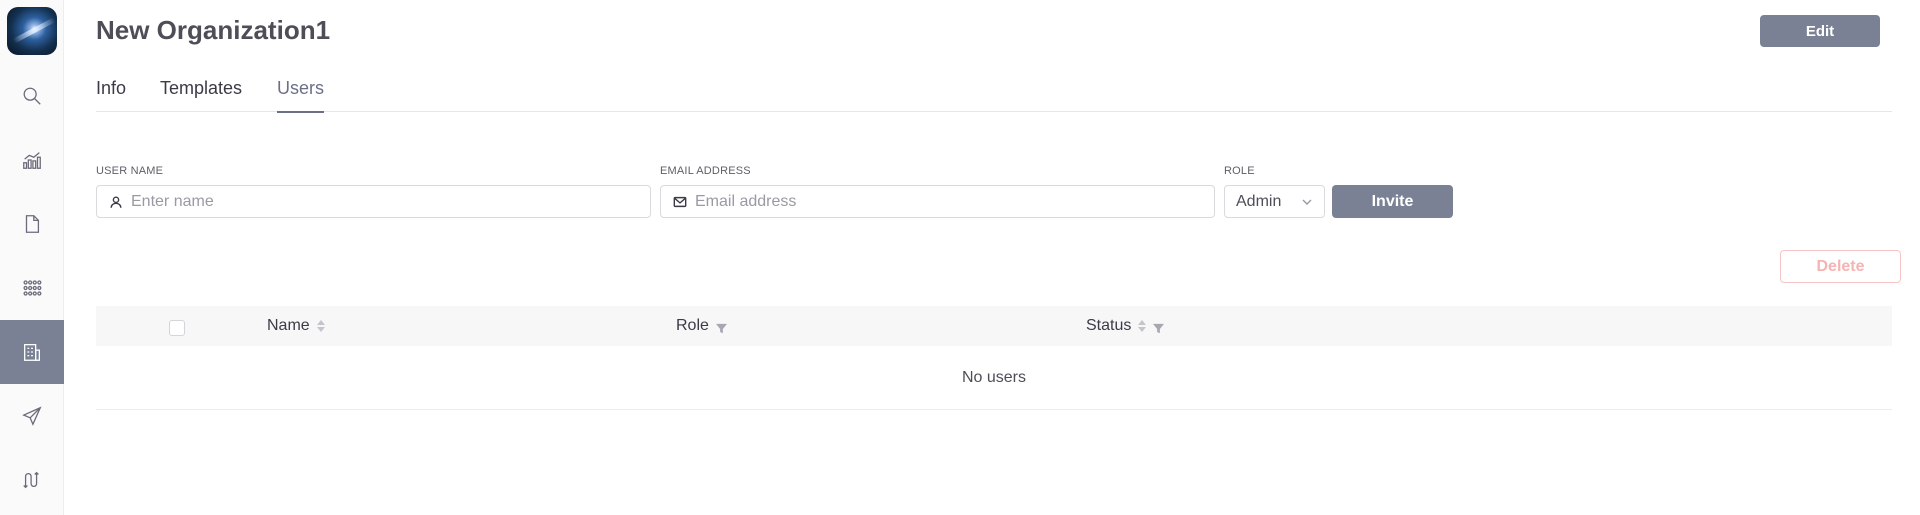 The height and width of the screenshot is (515, 1920). I want to click on sidebar-item-search, so click(32, 96).